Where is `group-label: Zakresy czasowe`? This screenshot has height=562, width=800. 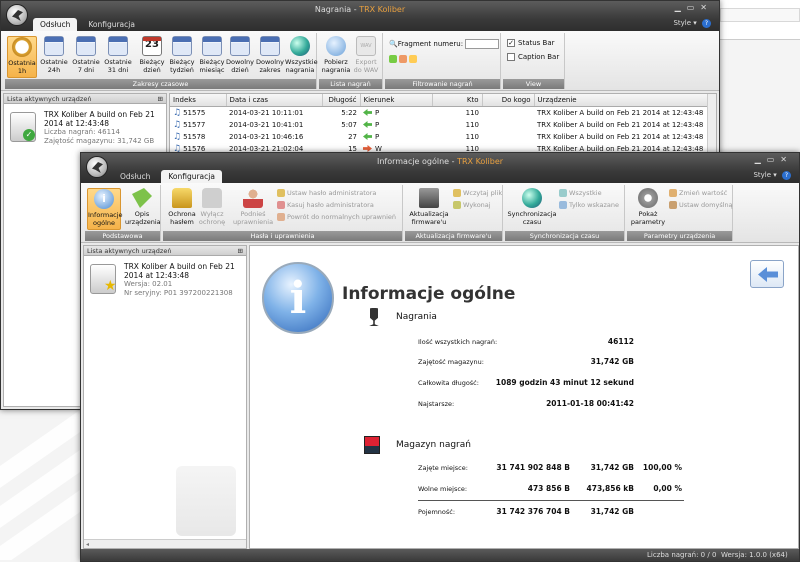 group-label: Zakresy czasowe is located at coordinates (160, 84).